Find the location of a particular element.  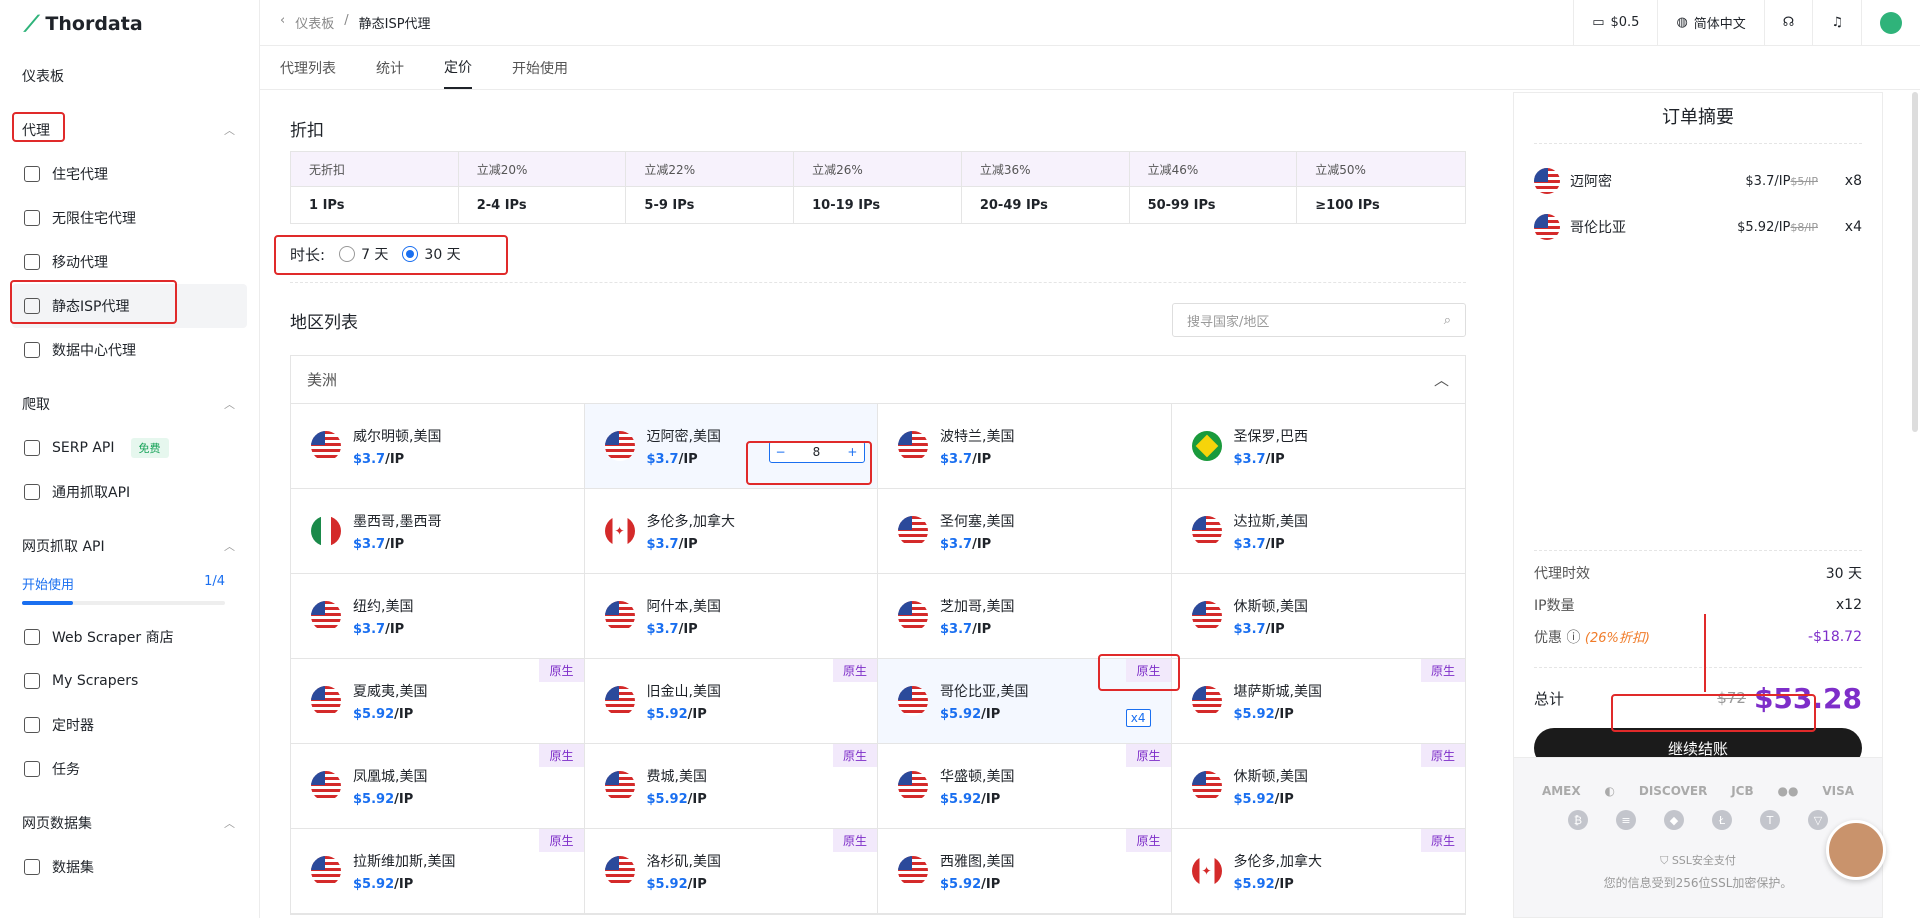

continent-header: 美洲 ︿ is located at coordinates (878, 380).